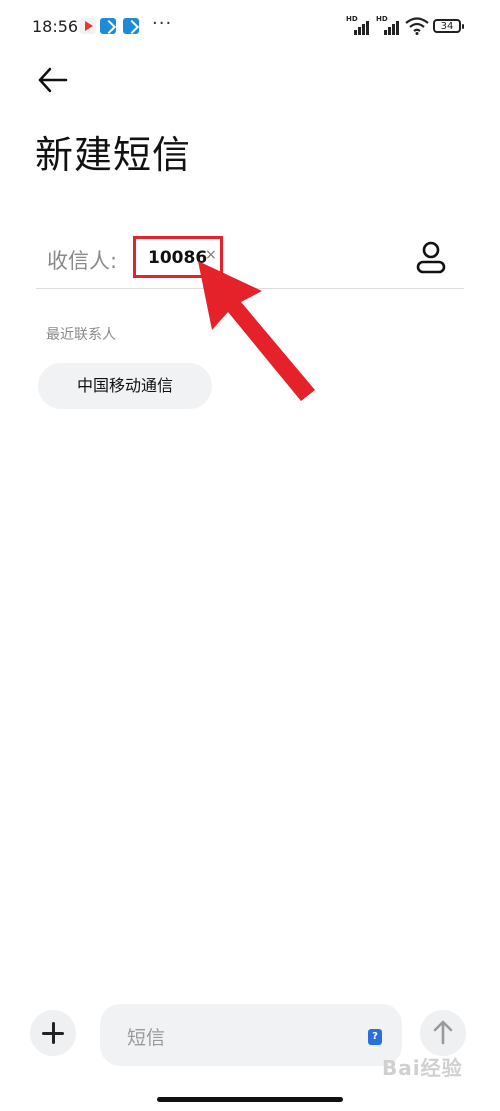 The image size is (500, 1111). I want to click on recipient-label: 收信人:, so click(82, 261).